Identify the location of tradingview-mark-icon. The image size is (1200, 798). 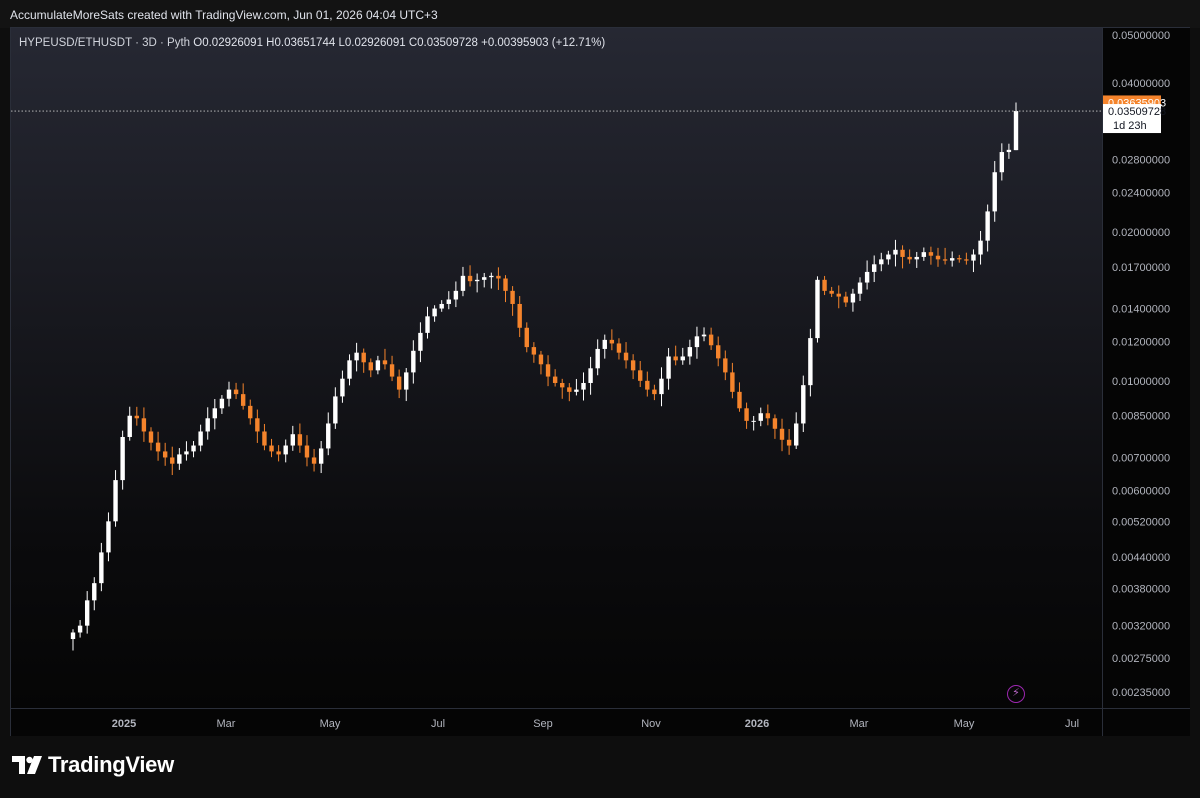
(27, 765).